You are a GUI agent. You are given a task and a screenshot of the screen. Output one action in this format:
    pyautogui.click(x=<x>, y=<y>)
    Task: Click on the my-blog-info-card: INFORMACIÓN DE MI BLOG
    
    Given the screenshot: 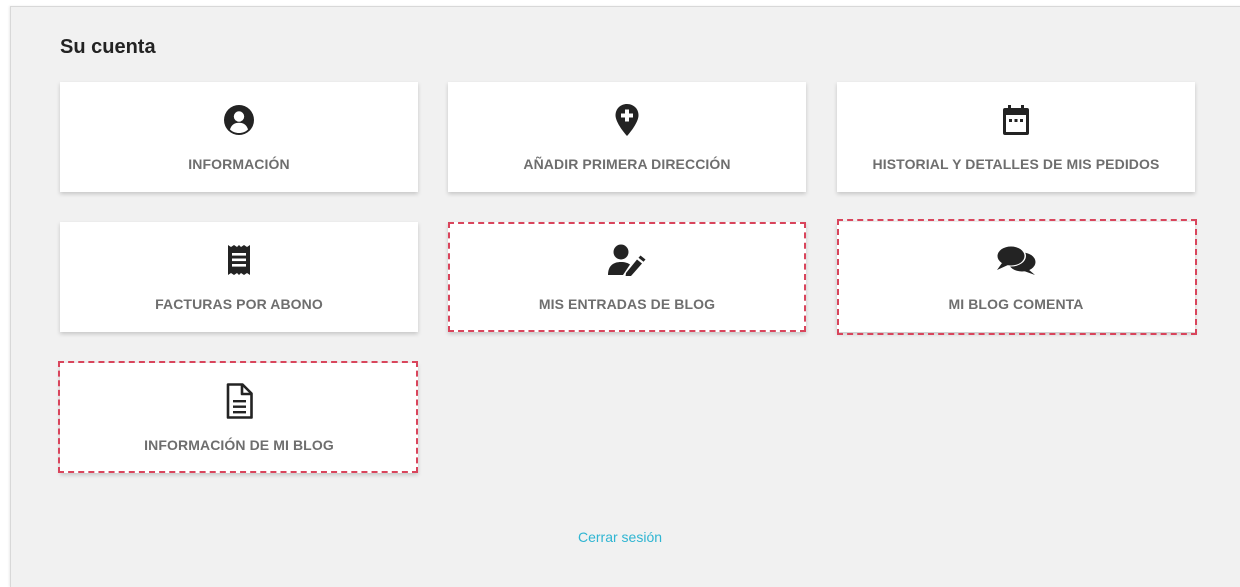 What is the action you would take?
    pyautogui.click(x=239, y=418)
    